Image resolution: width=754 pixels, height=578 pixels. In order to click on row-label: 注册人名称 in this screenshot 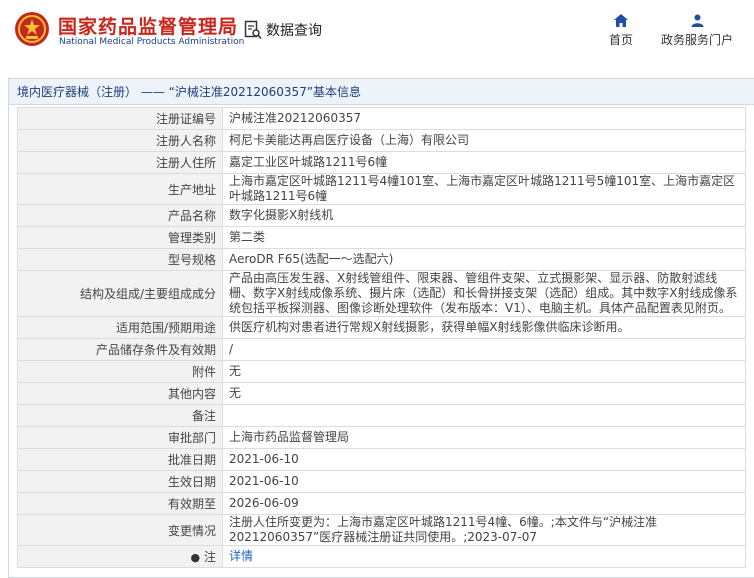, I will do `click(120, 140)`.